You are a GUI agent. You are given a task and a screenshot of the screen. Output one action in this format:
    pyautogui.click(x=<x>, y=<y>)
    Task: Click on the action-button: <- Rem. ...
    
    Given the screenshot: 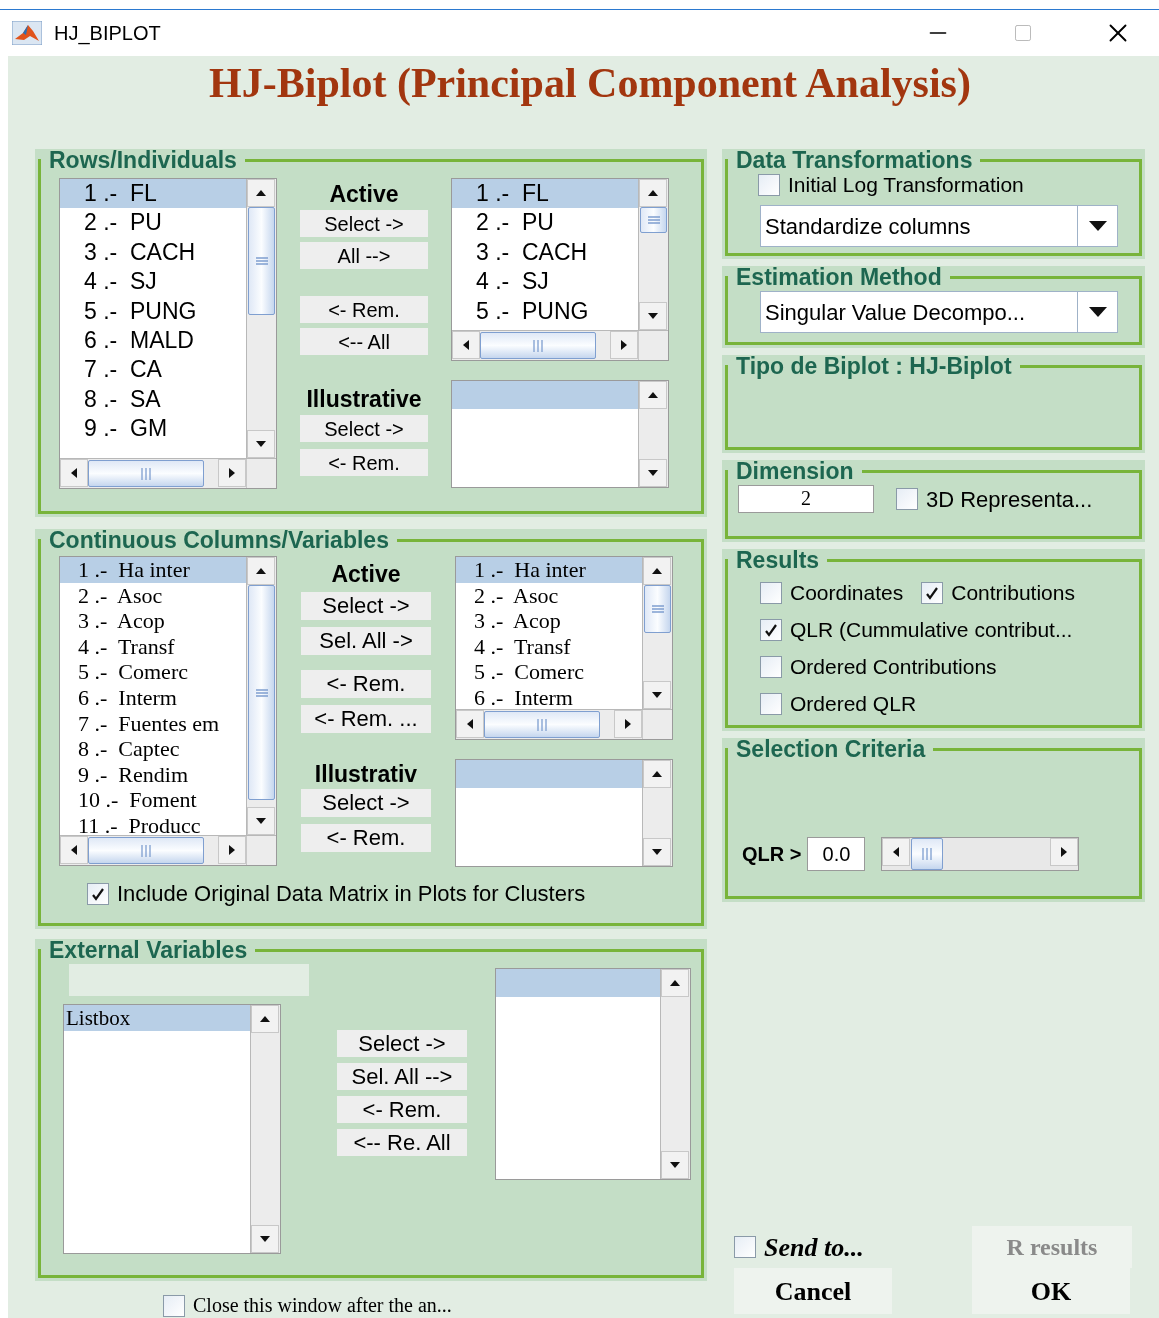 What is the action you would take?
    pyautogui.click(x=366, y=719)
    